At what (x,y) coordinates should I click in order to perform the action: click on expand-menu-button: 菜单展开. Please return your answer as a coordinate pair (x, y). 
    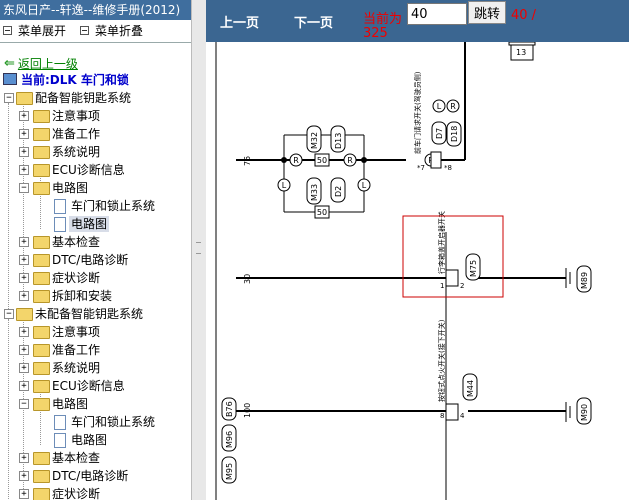
    Looking at the image, I should click on (34, 30).